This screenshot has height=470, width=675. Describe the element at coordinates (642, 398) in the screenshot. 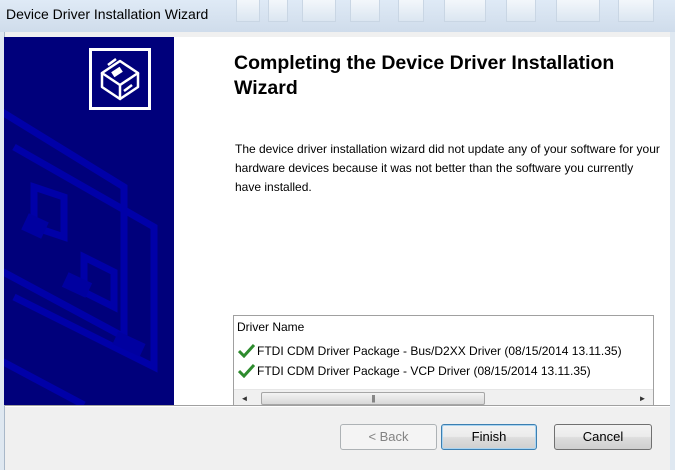

I see `scroll-right-icon: ►` at that location.